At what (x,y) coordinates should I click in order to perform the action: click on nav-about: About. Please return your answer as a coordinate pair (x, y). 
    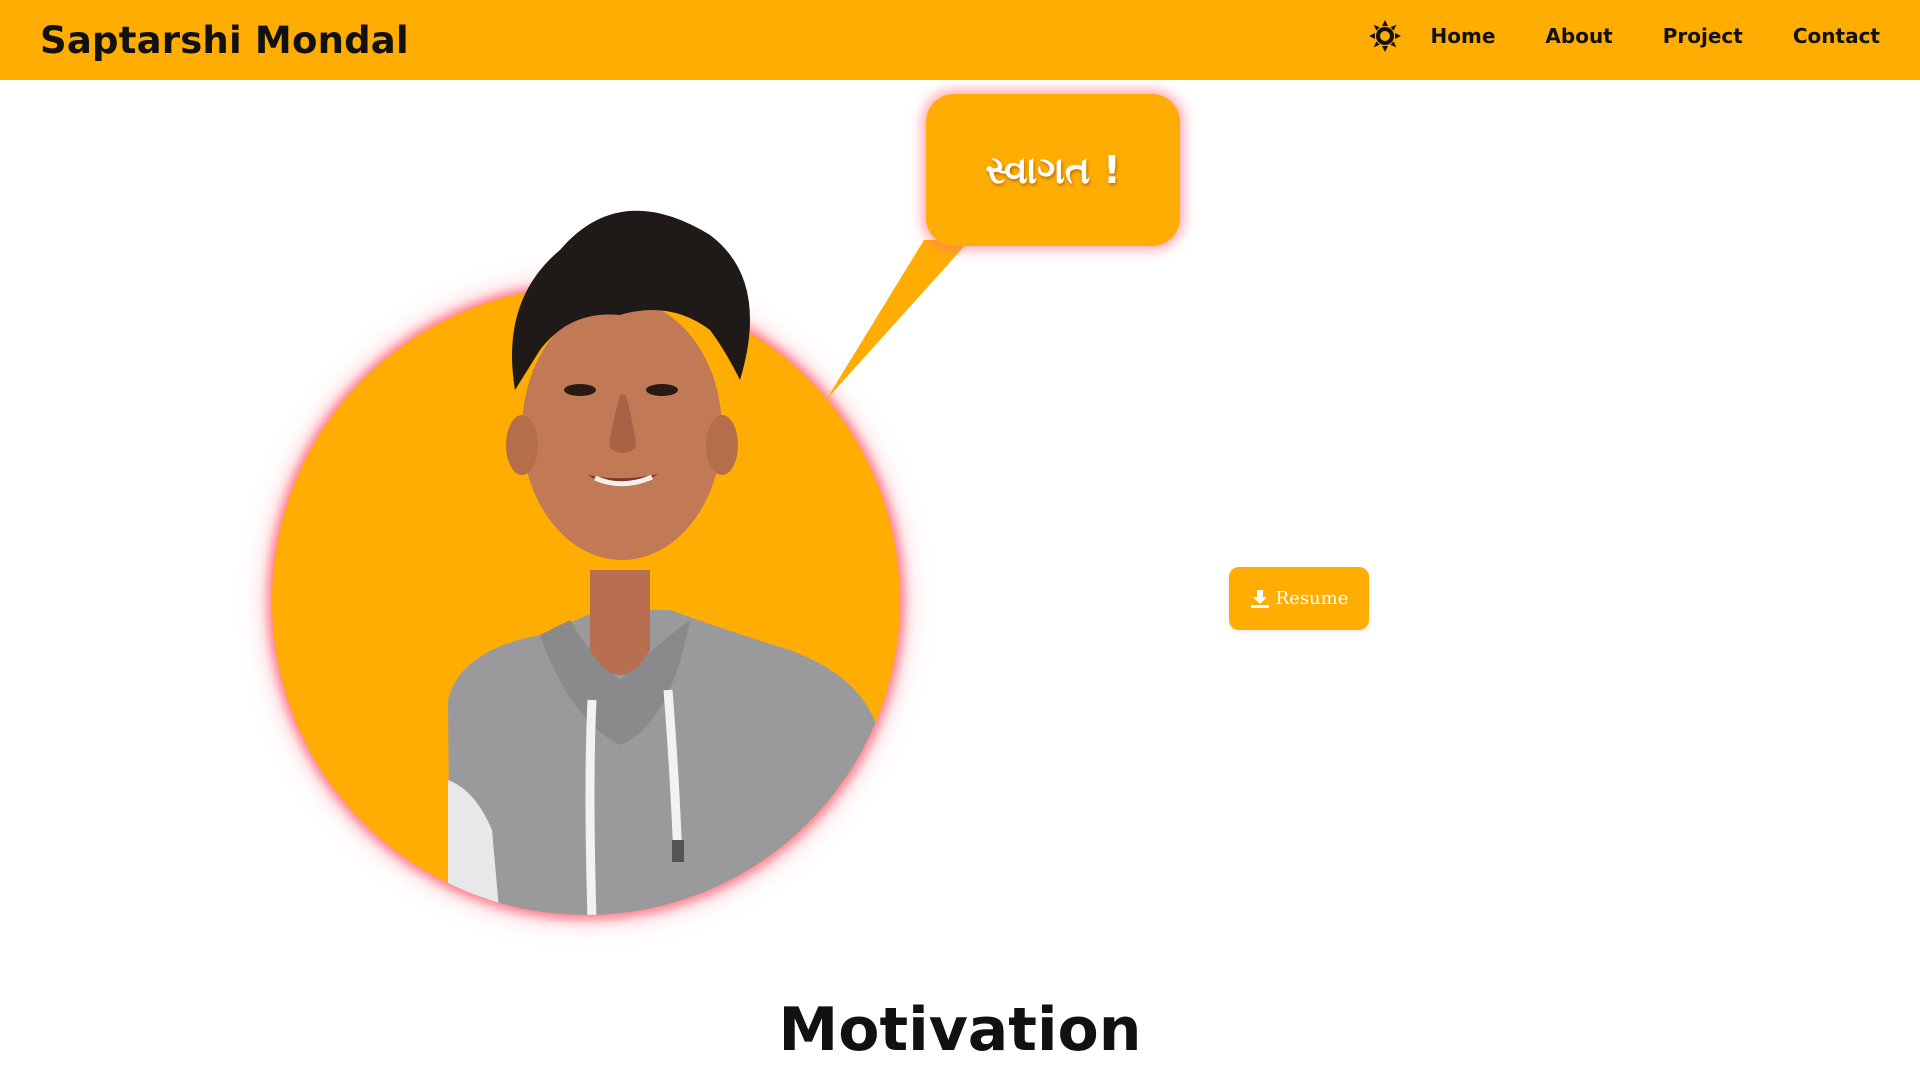
    Looking at the image, I should click on (1578, 36).